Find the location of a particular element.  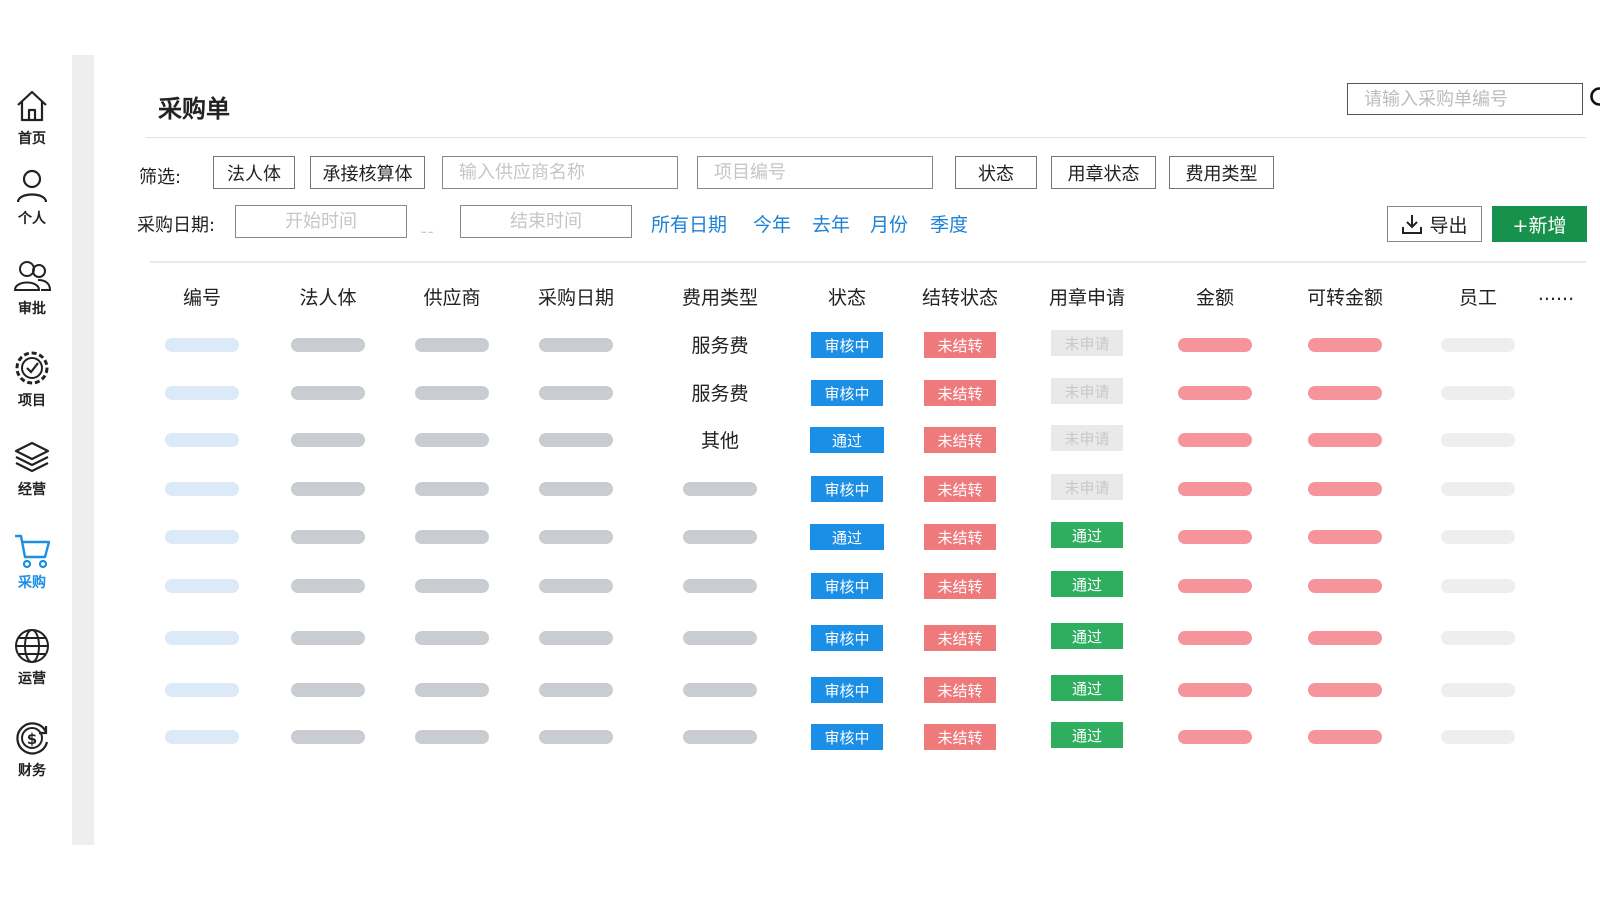

search-box is located at coordinates (1473, 99).